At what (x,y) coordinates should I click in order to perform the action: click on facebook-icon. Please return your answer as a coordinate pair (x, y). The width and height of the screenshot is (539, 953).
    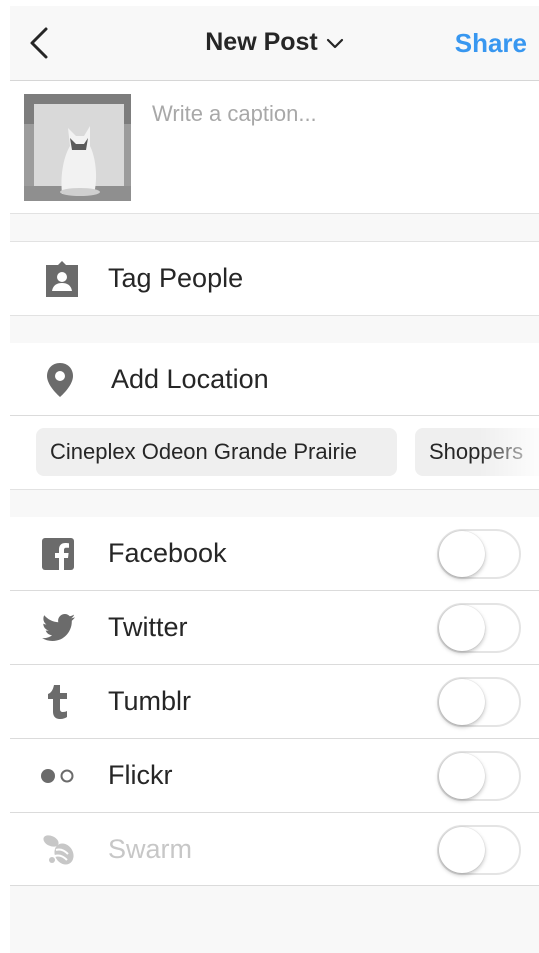
    Looking at the image, I should click on (58, 553).